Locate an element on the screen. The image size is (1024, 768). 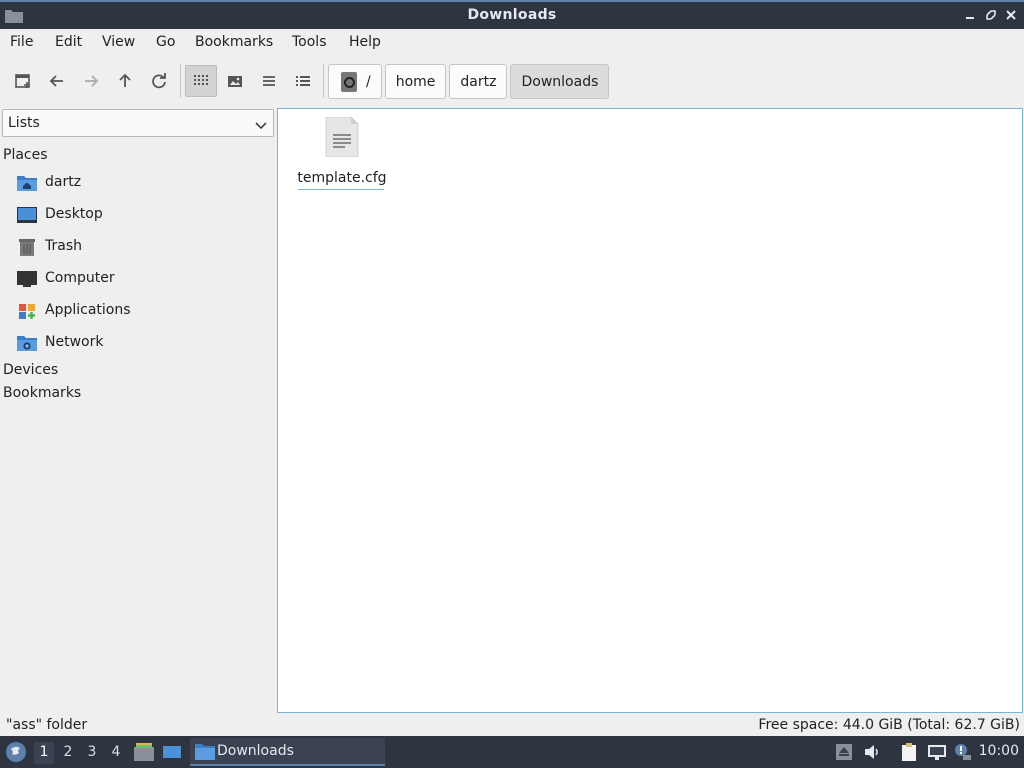
menu-bookmarks: Bookmarks is located at coordinates (234, 42).